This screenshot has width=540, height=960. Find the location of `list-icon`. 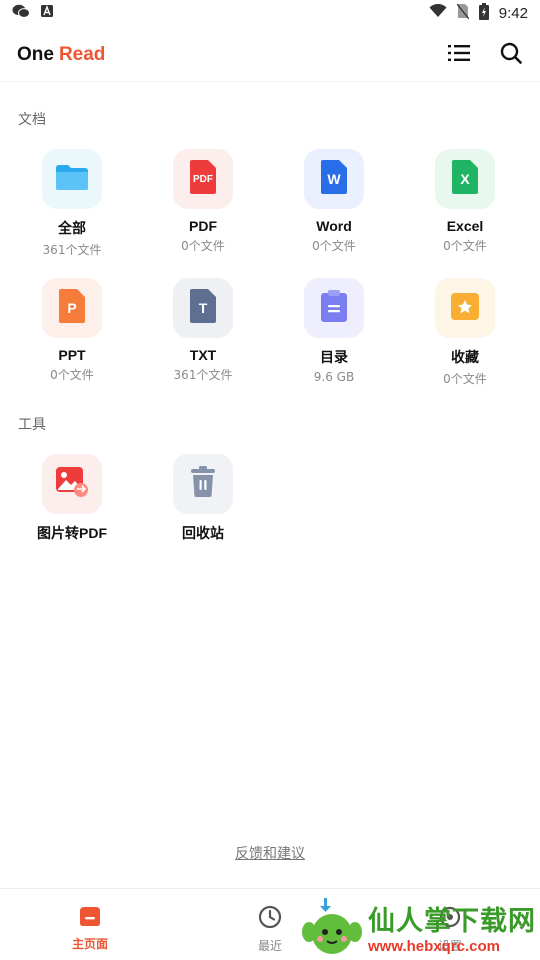

list-icon is located at coordinates (459, 55).